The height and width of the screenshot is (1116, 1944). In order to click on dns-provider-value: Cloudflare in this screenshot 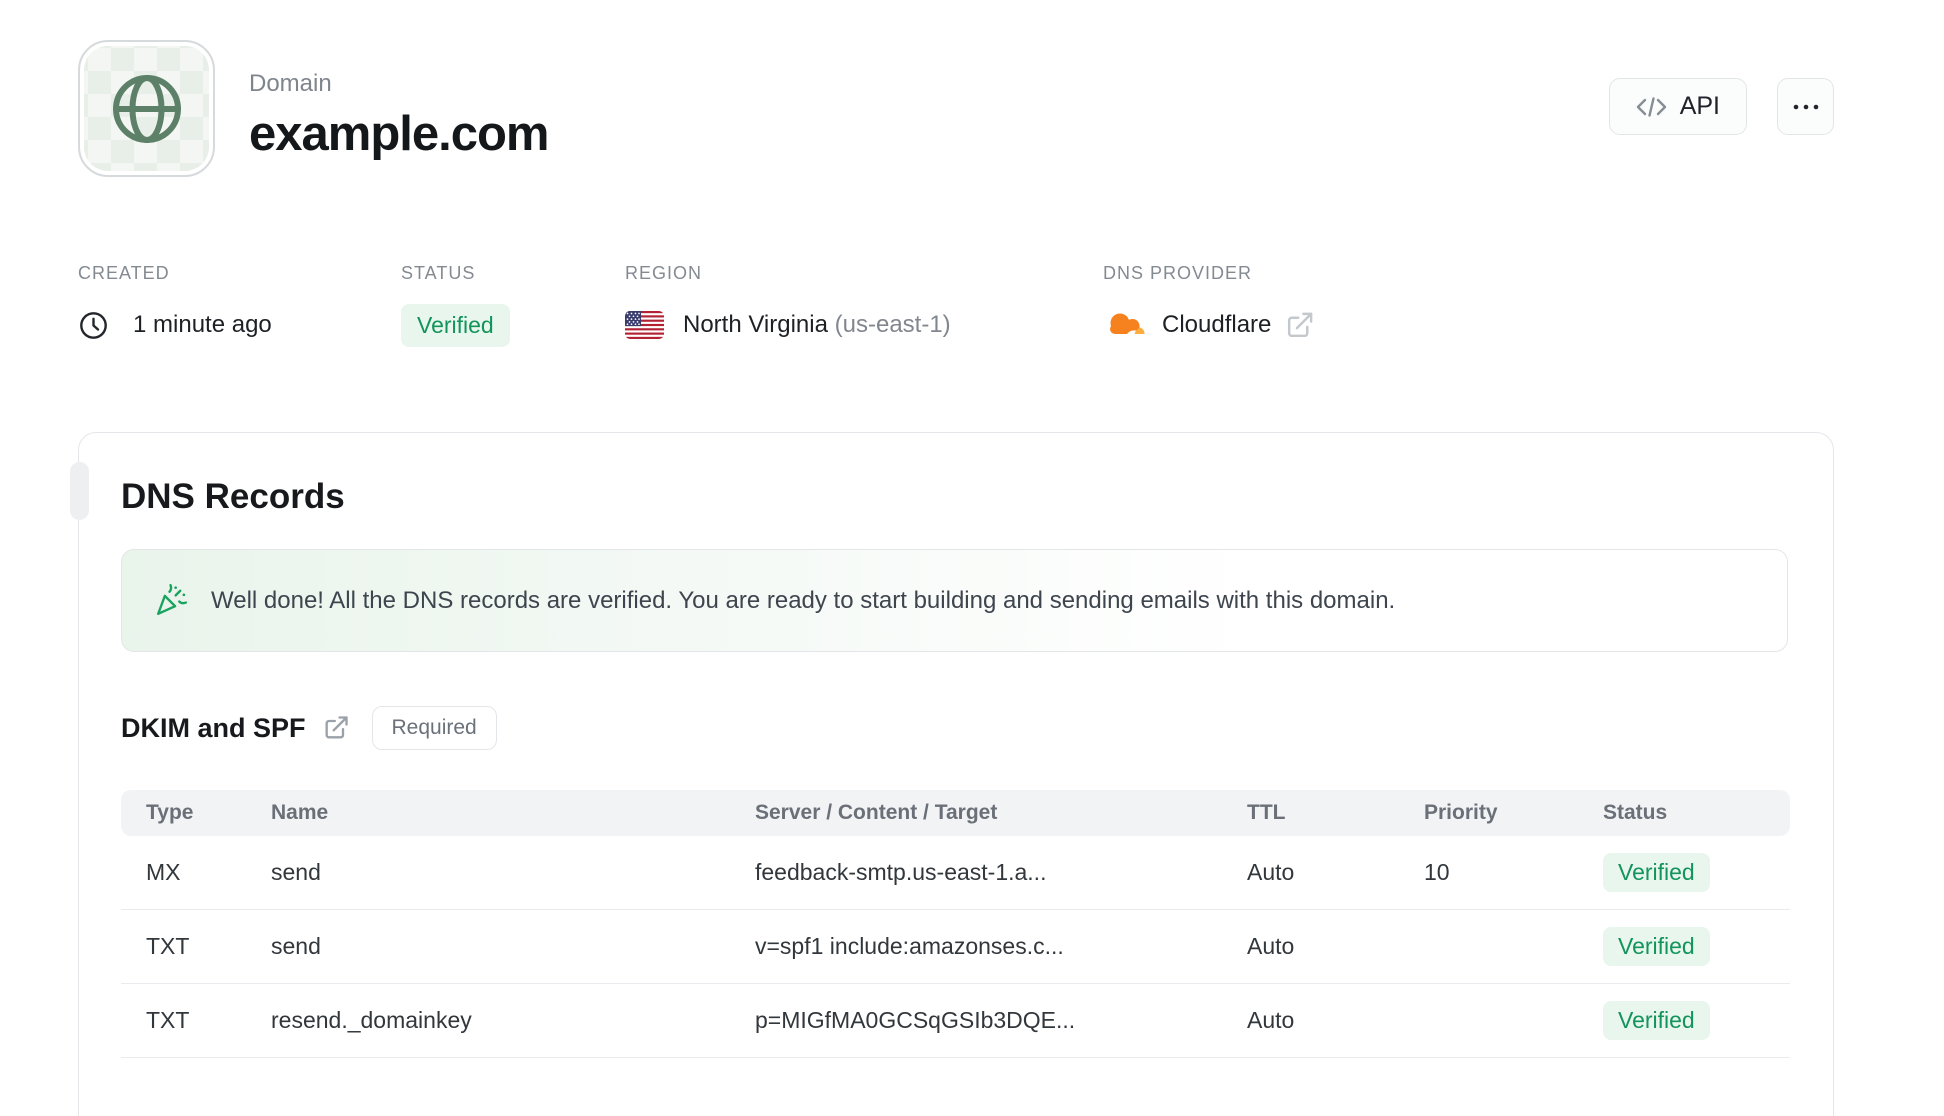, I will do `click(1217, 324)`.